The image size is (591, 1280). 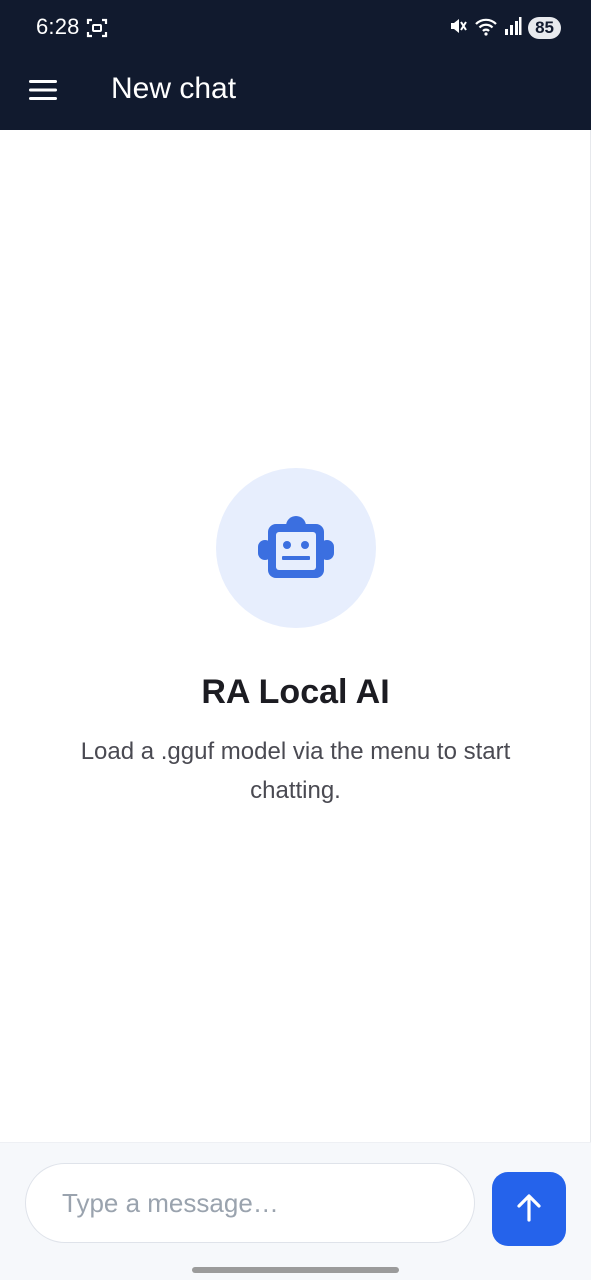 What do you see at coordinates (295, 692) in the screenshot?
I see `empty-state-title: RA Local AI` at bounding box center [295, 692].